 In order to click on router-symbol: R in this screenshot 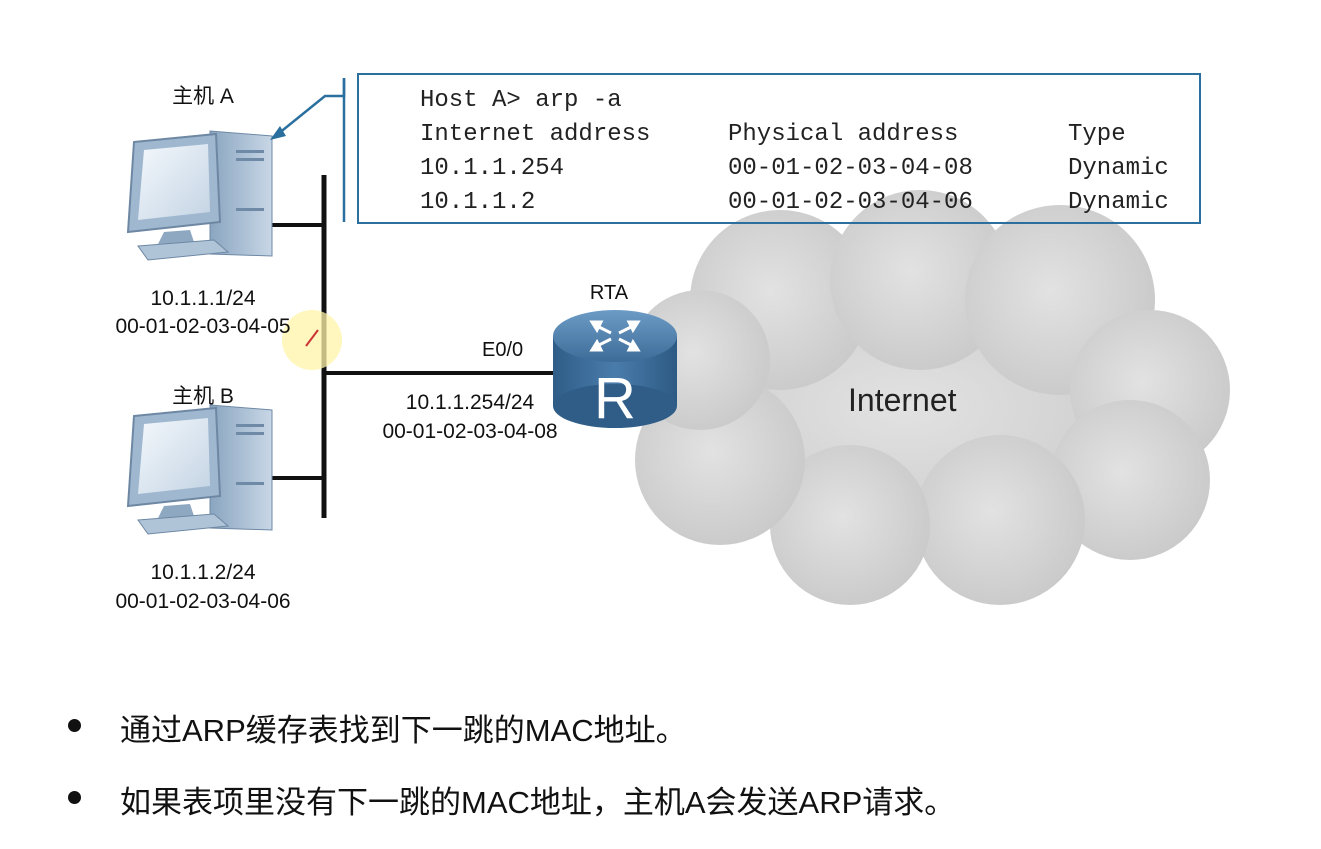, I will do `click(615, 398)`.